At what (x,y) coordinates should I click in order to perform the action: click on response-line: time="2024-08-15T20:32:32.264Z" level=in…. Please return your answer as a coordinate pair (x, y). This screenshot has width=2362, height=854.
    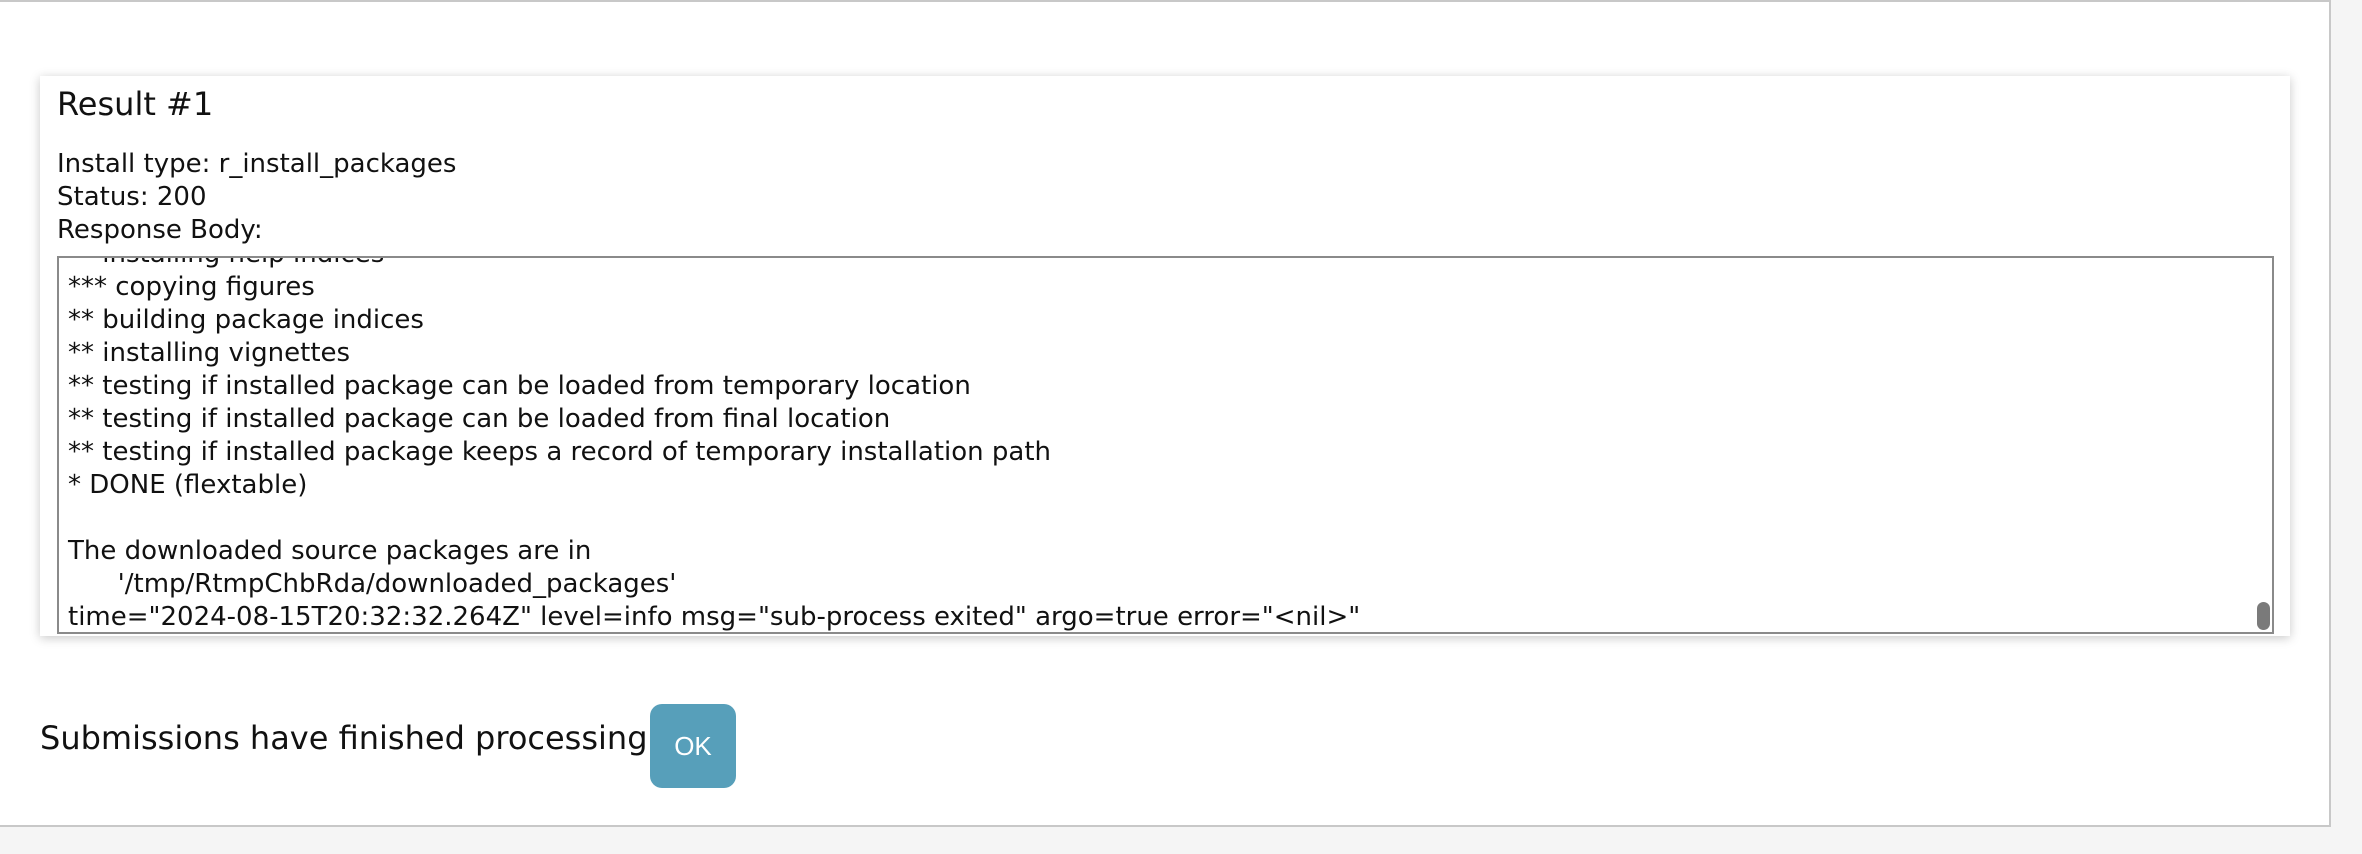
    Looking at the image, I should click on (714, 617).